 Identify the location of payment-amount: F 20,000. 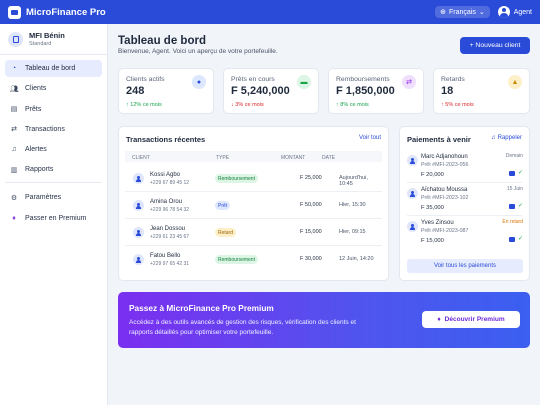
(432, 175).